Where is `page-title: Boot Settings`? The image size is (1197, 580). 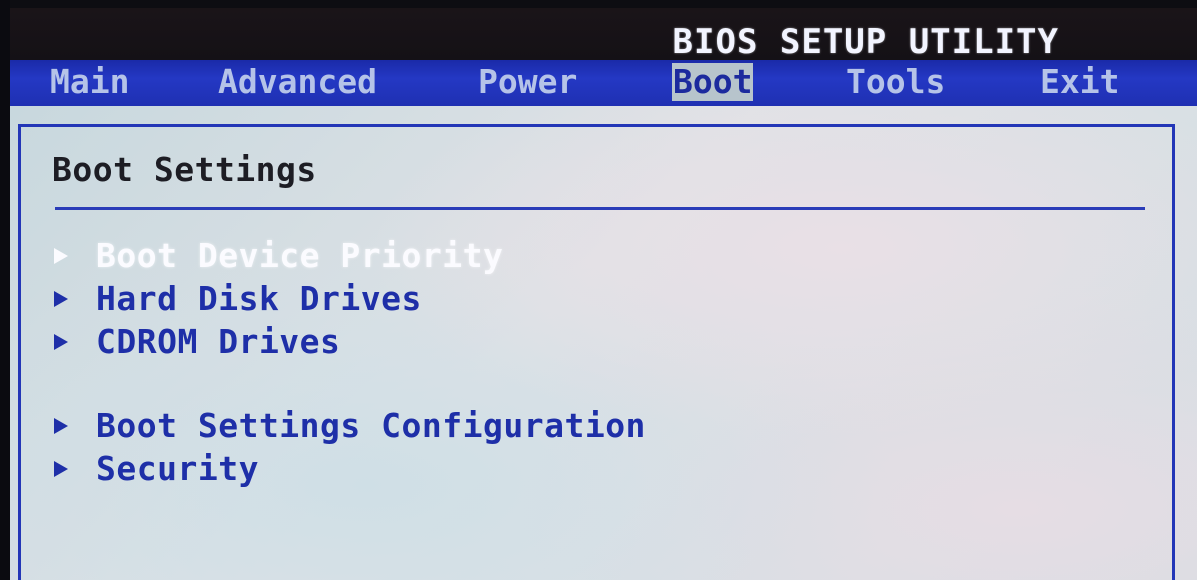
page-title: Boot Settings is located at coordinates (184, 169).